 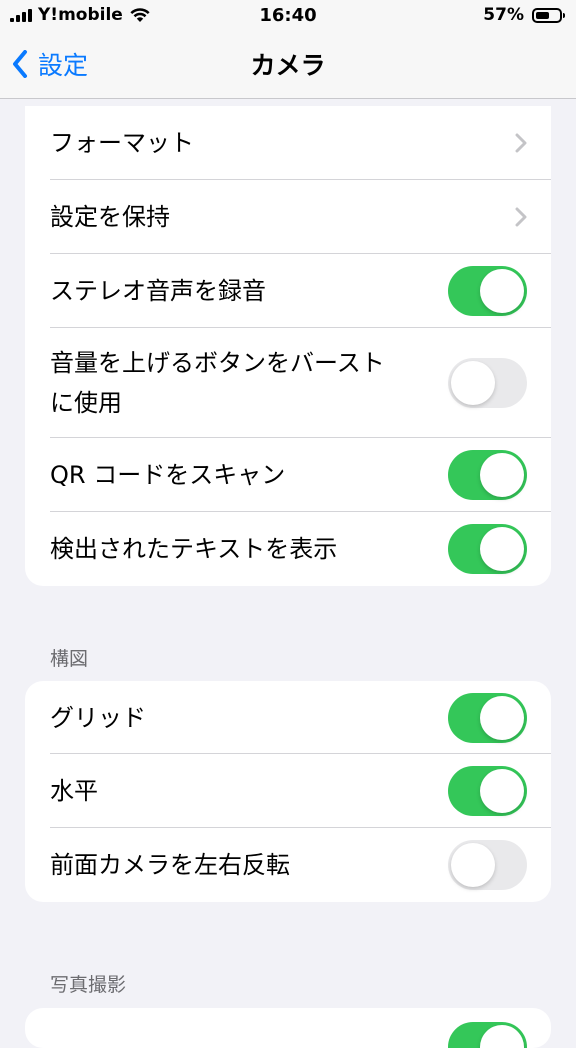 What do you see at coordinates (69, 659) in the screenshot?
I see `section-header-composition: 構図` at bounding box center [69, 659].